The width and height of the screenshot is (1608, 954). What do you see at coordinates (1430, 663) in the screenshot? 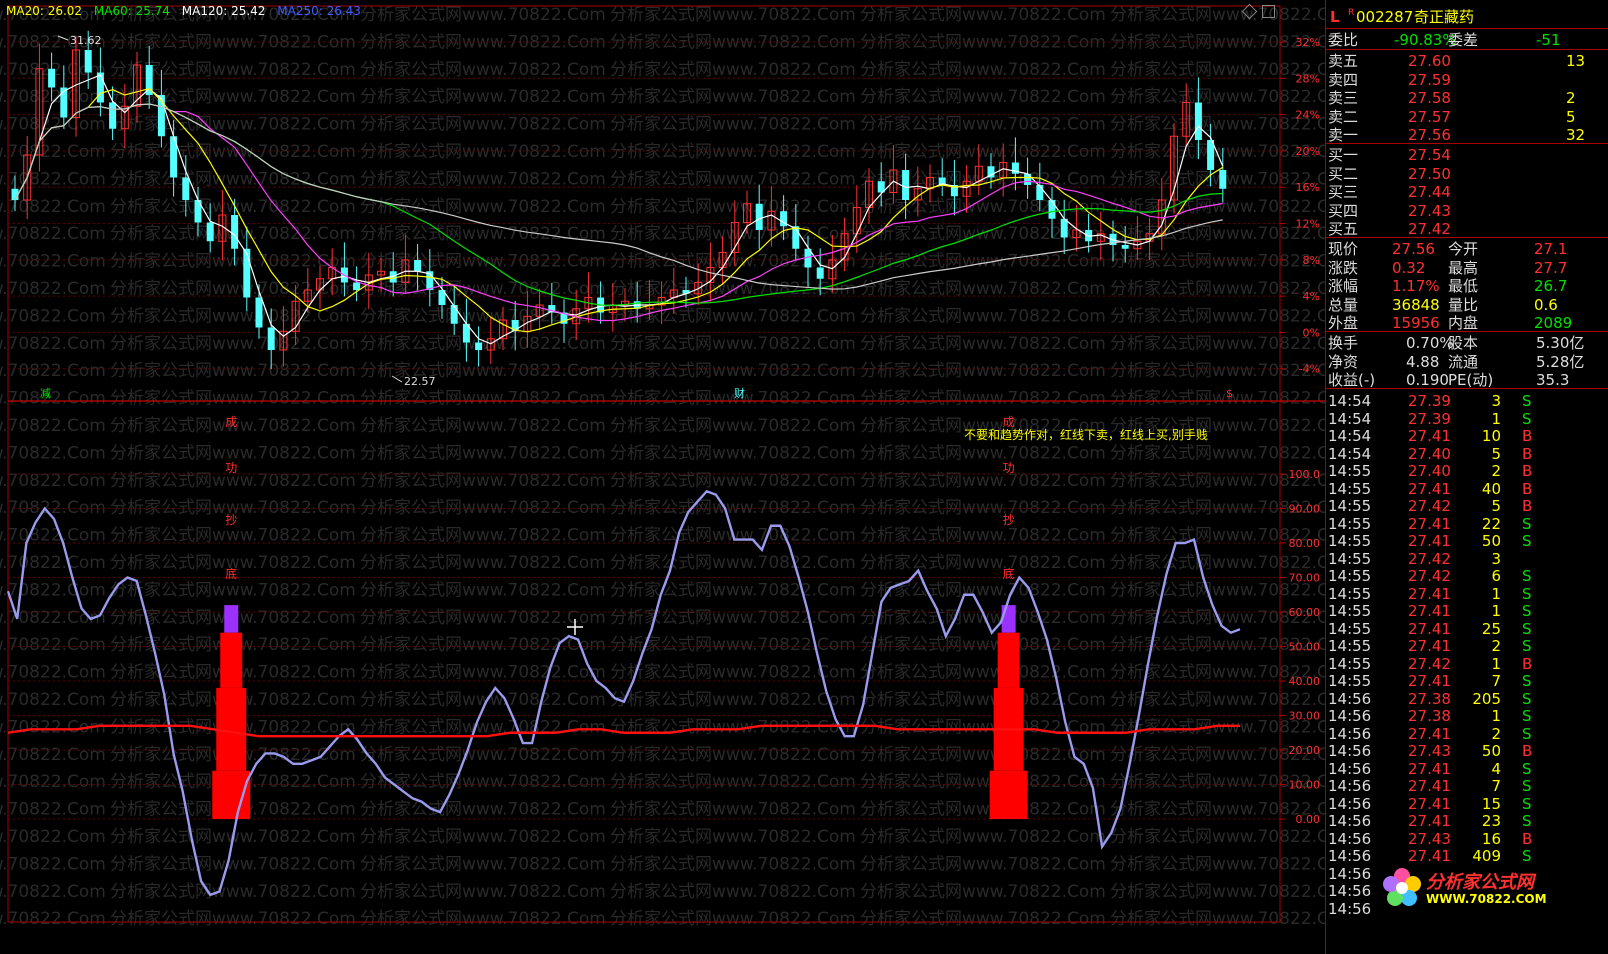
I see `tick-row: 14:55 27.42 1 B` at bounding box center [1430, 663].